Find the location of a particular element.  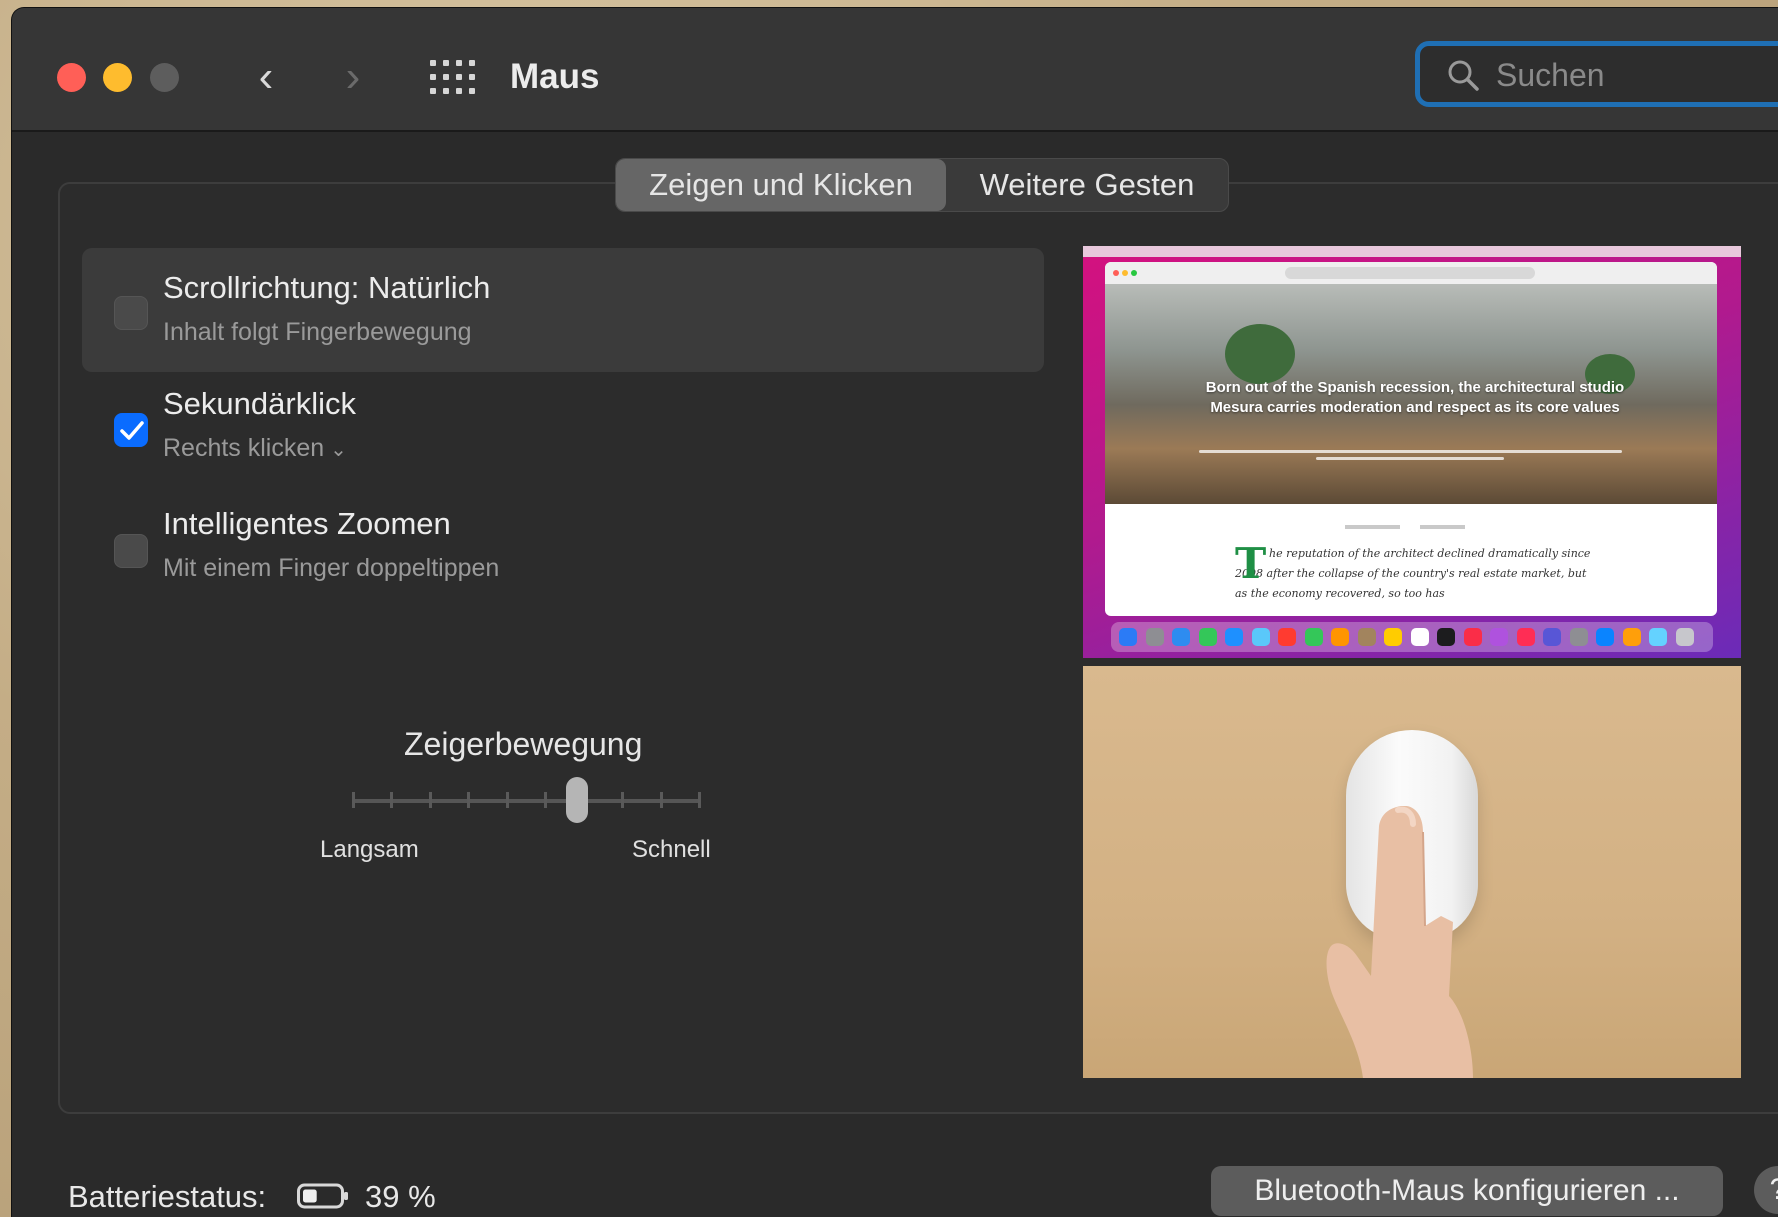

help-button: ? is located at coordinates (1766, 1190).